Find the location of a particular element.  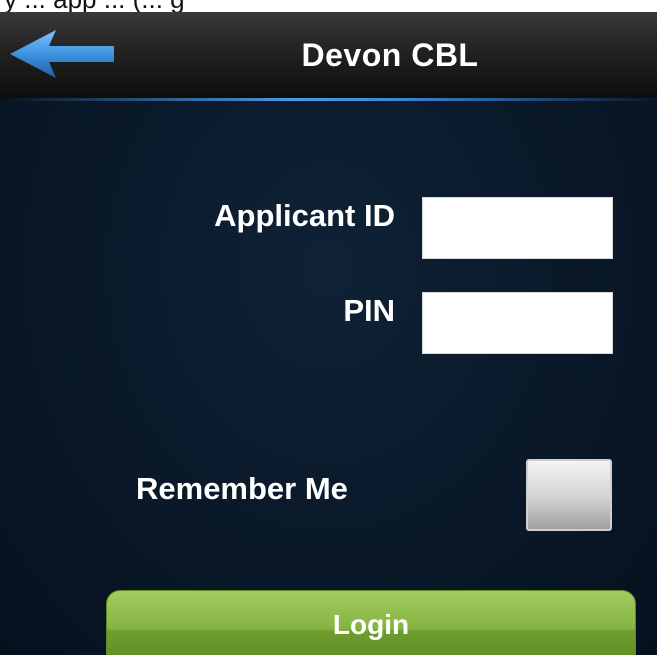

navigation-bar: Devon CBL is located at coordinates (328, 55).